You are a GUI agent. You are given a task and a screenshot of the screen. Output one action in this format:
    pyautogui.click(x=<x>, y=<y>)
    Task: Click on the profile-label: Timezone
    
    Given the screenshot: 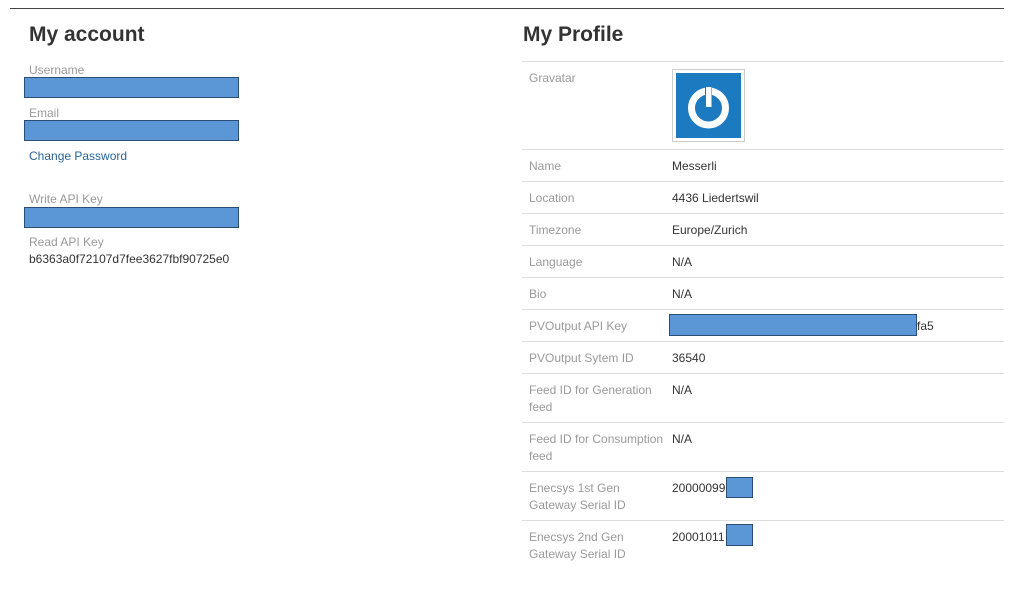 What is the action you would take?
    pyautogui.click(x=555, y=230)
    